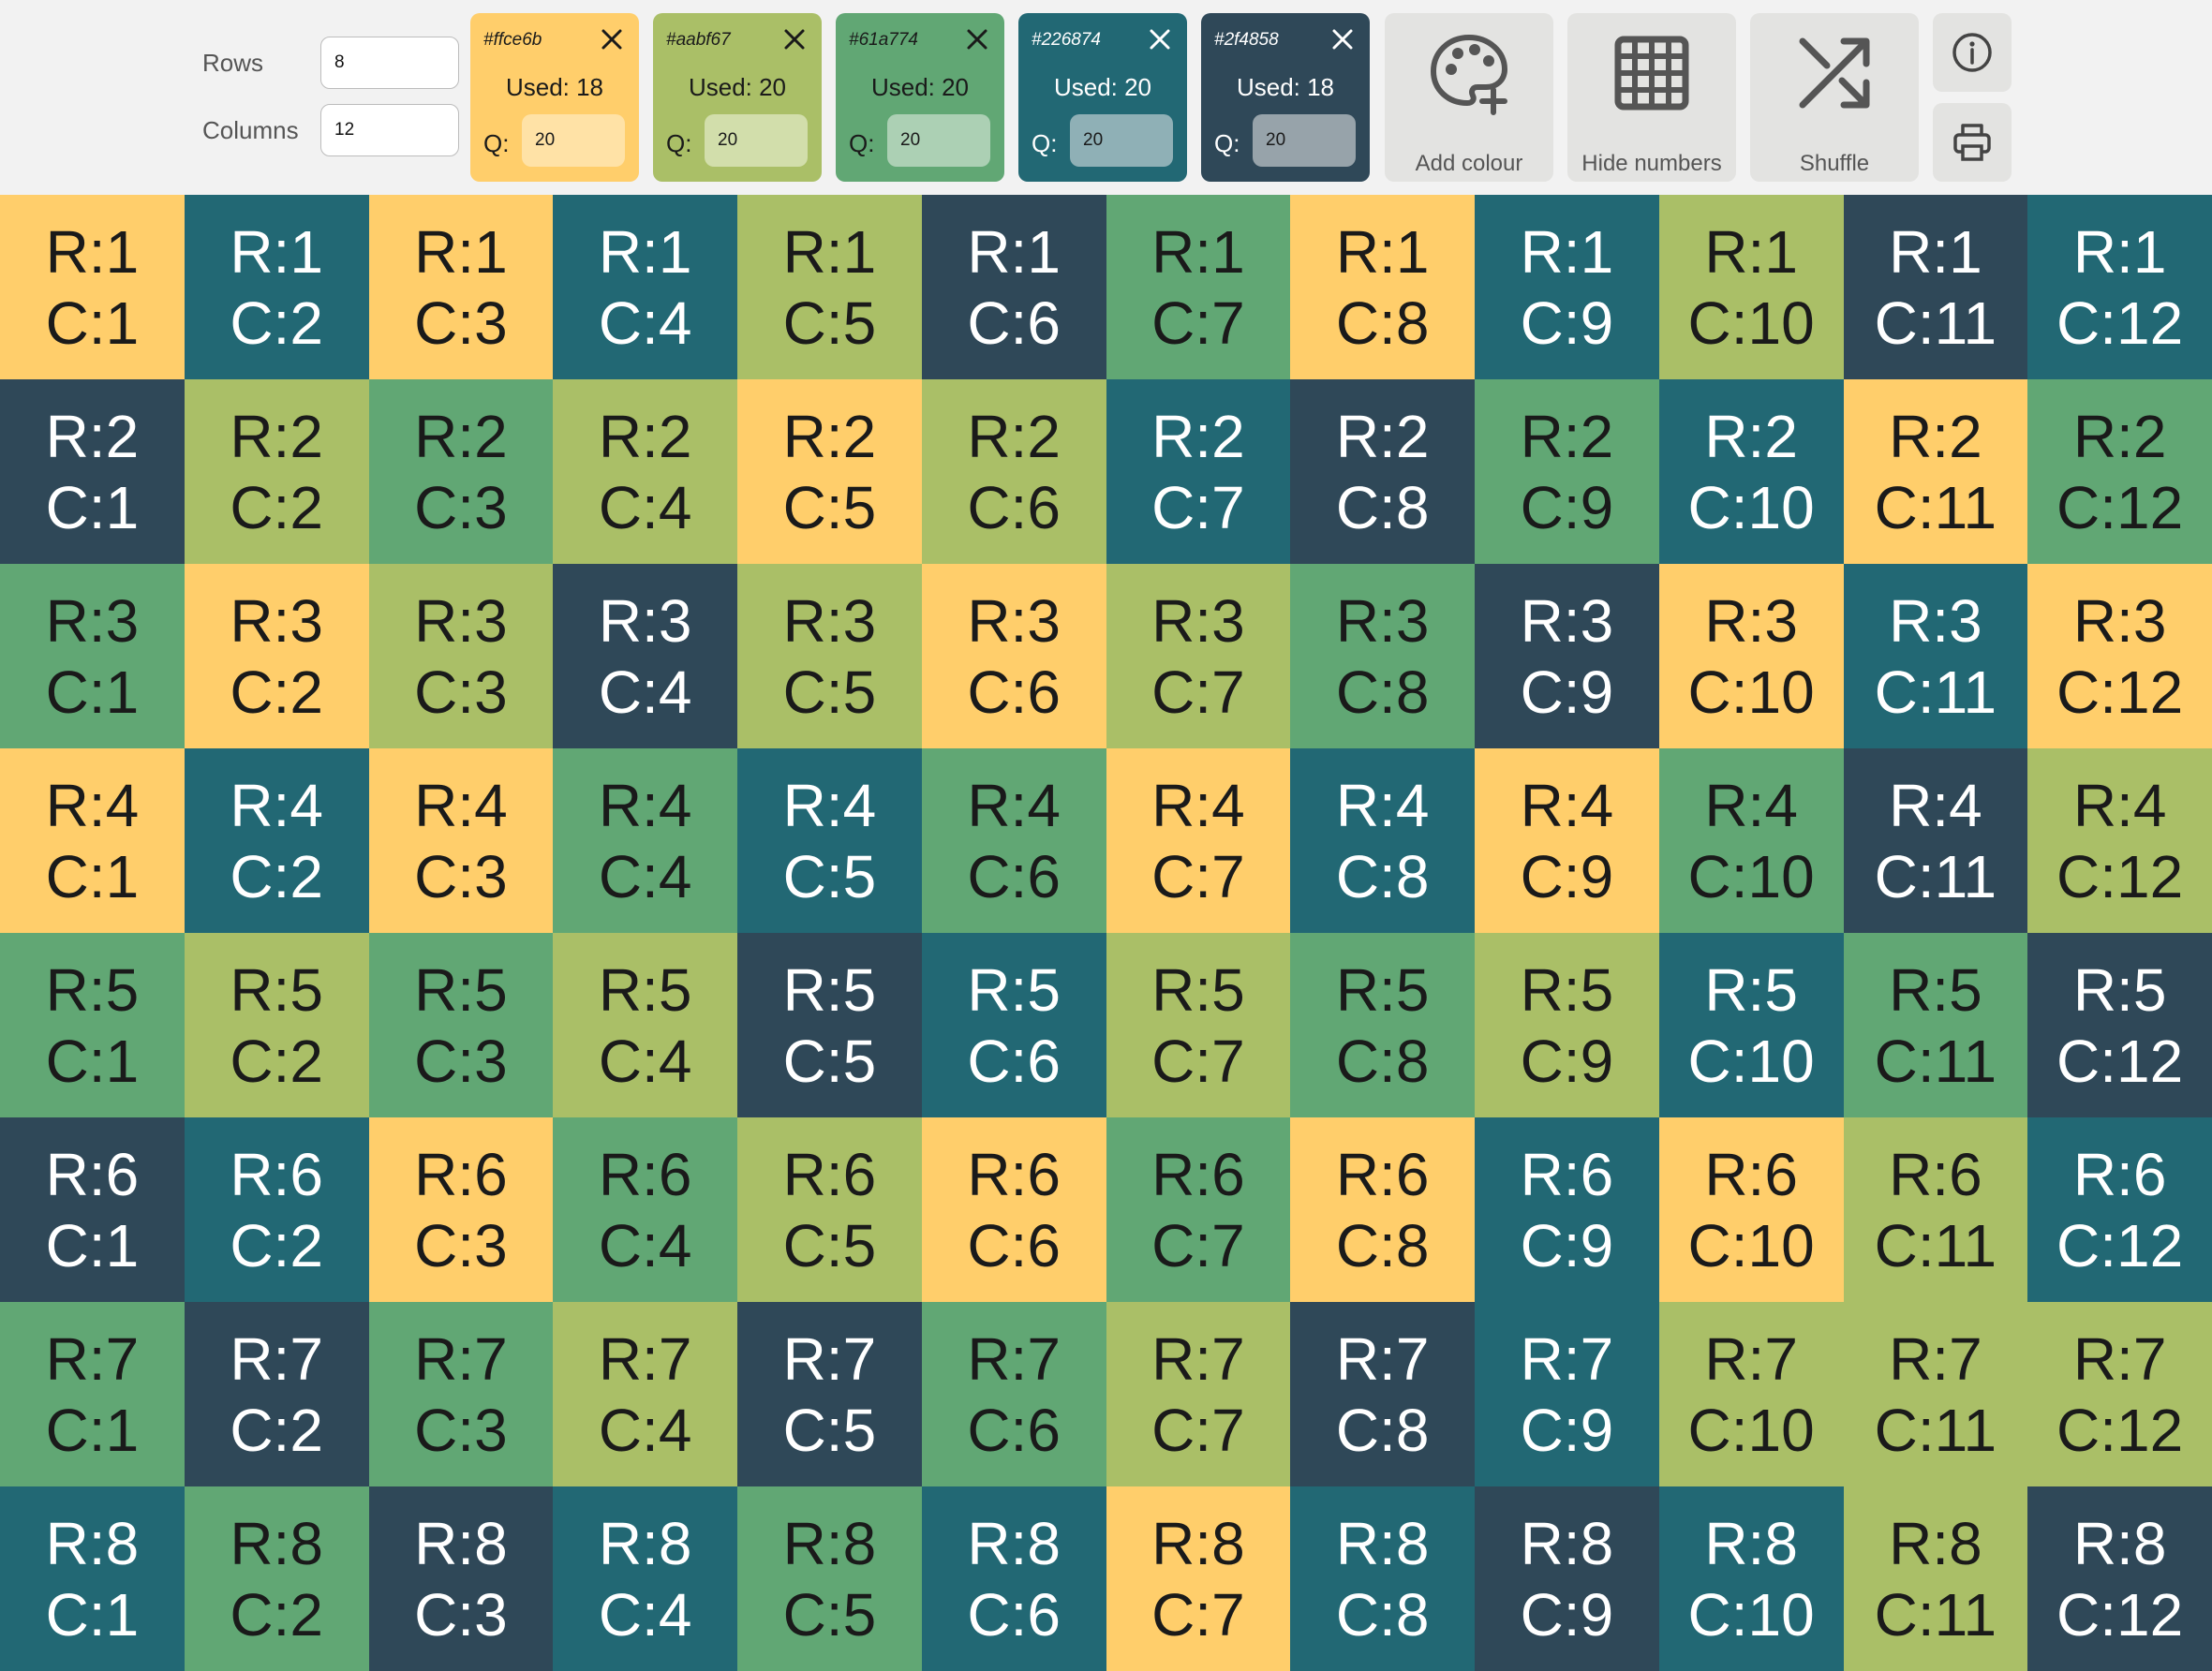 The width and height of the screenshot is (2212, 1671). What do you see at coordinates (1567, 1209) in the screenshot?
I see `grid-cell: R:6 C:9` at bounding box center [1567, 1209].